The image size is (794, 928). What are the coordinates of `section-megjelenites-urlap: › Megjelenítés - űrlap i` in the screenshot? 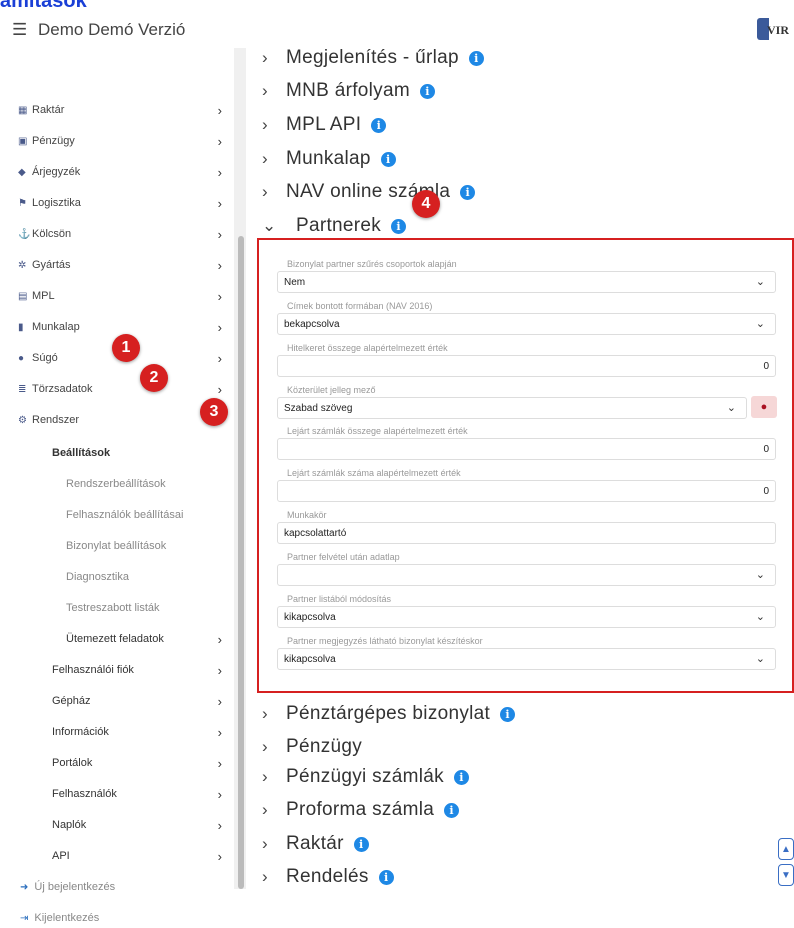 It's located at (373, 58).